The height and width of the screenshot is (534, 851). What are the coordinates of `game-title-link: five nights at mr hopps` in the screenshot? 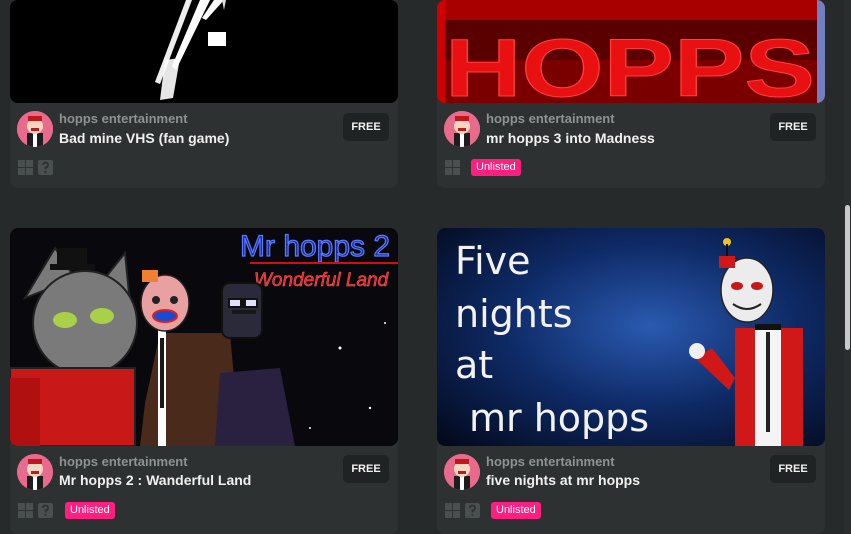 It's located at (563, 480).